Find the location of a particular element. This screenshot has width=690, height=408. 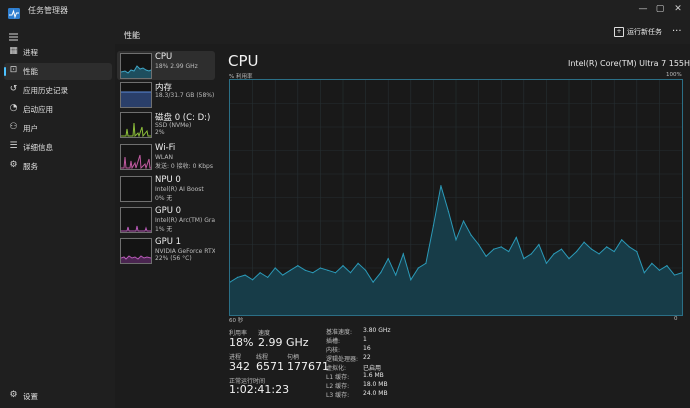

sidebar-item-settings: ⚙ 设置 is located at coordinates (58, 396).